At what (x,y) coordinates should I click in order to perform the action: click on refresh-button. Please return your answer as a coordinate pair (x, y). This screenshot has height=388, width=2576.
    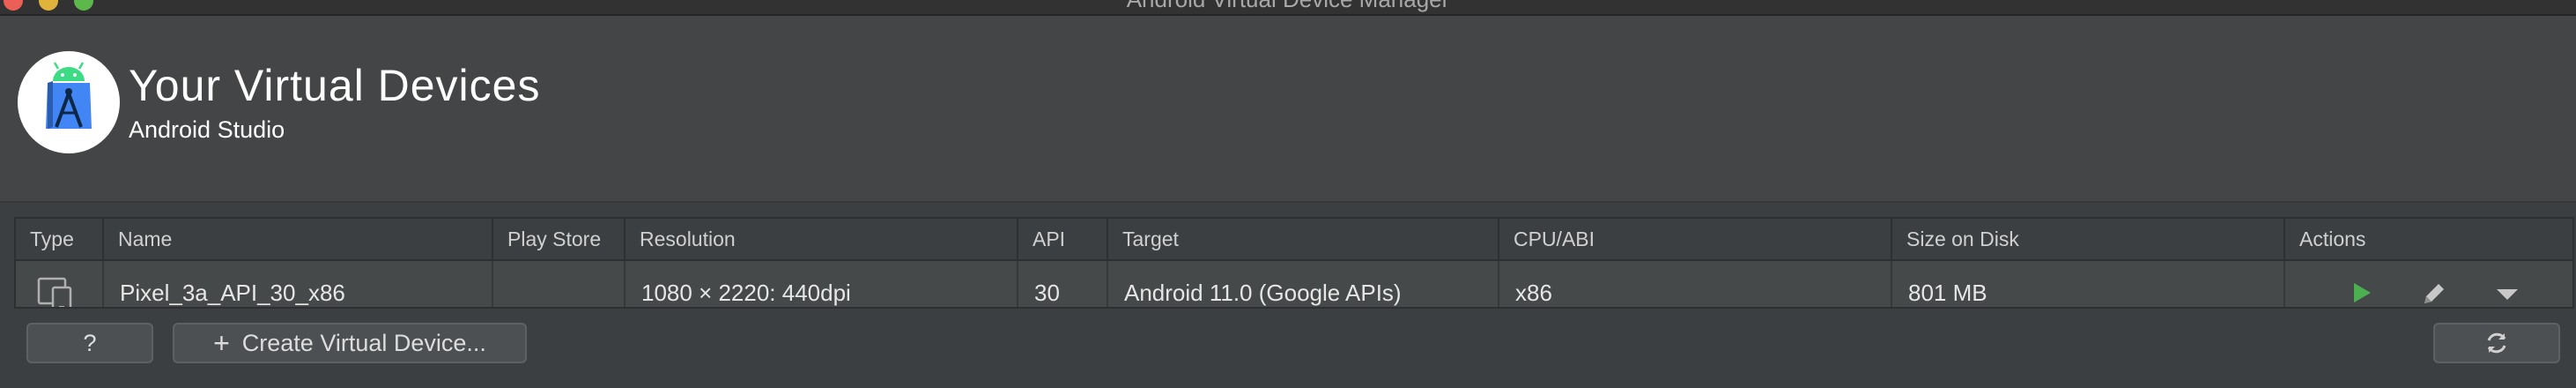
    Looking at the image, I should click on (2497, 343).